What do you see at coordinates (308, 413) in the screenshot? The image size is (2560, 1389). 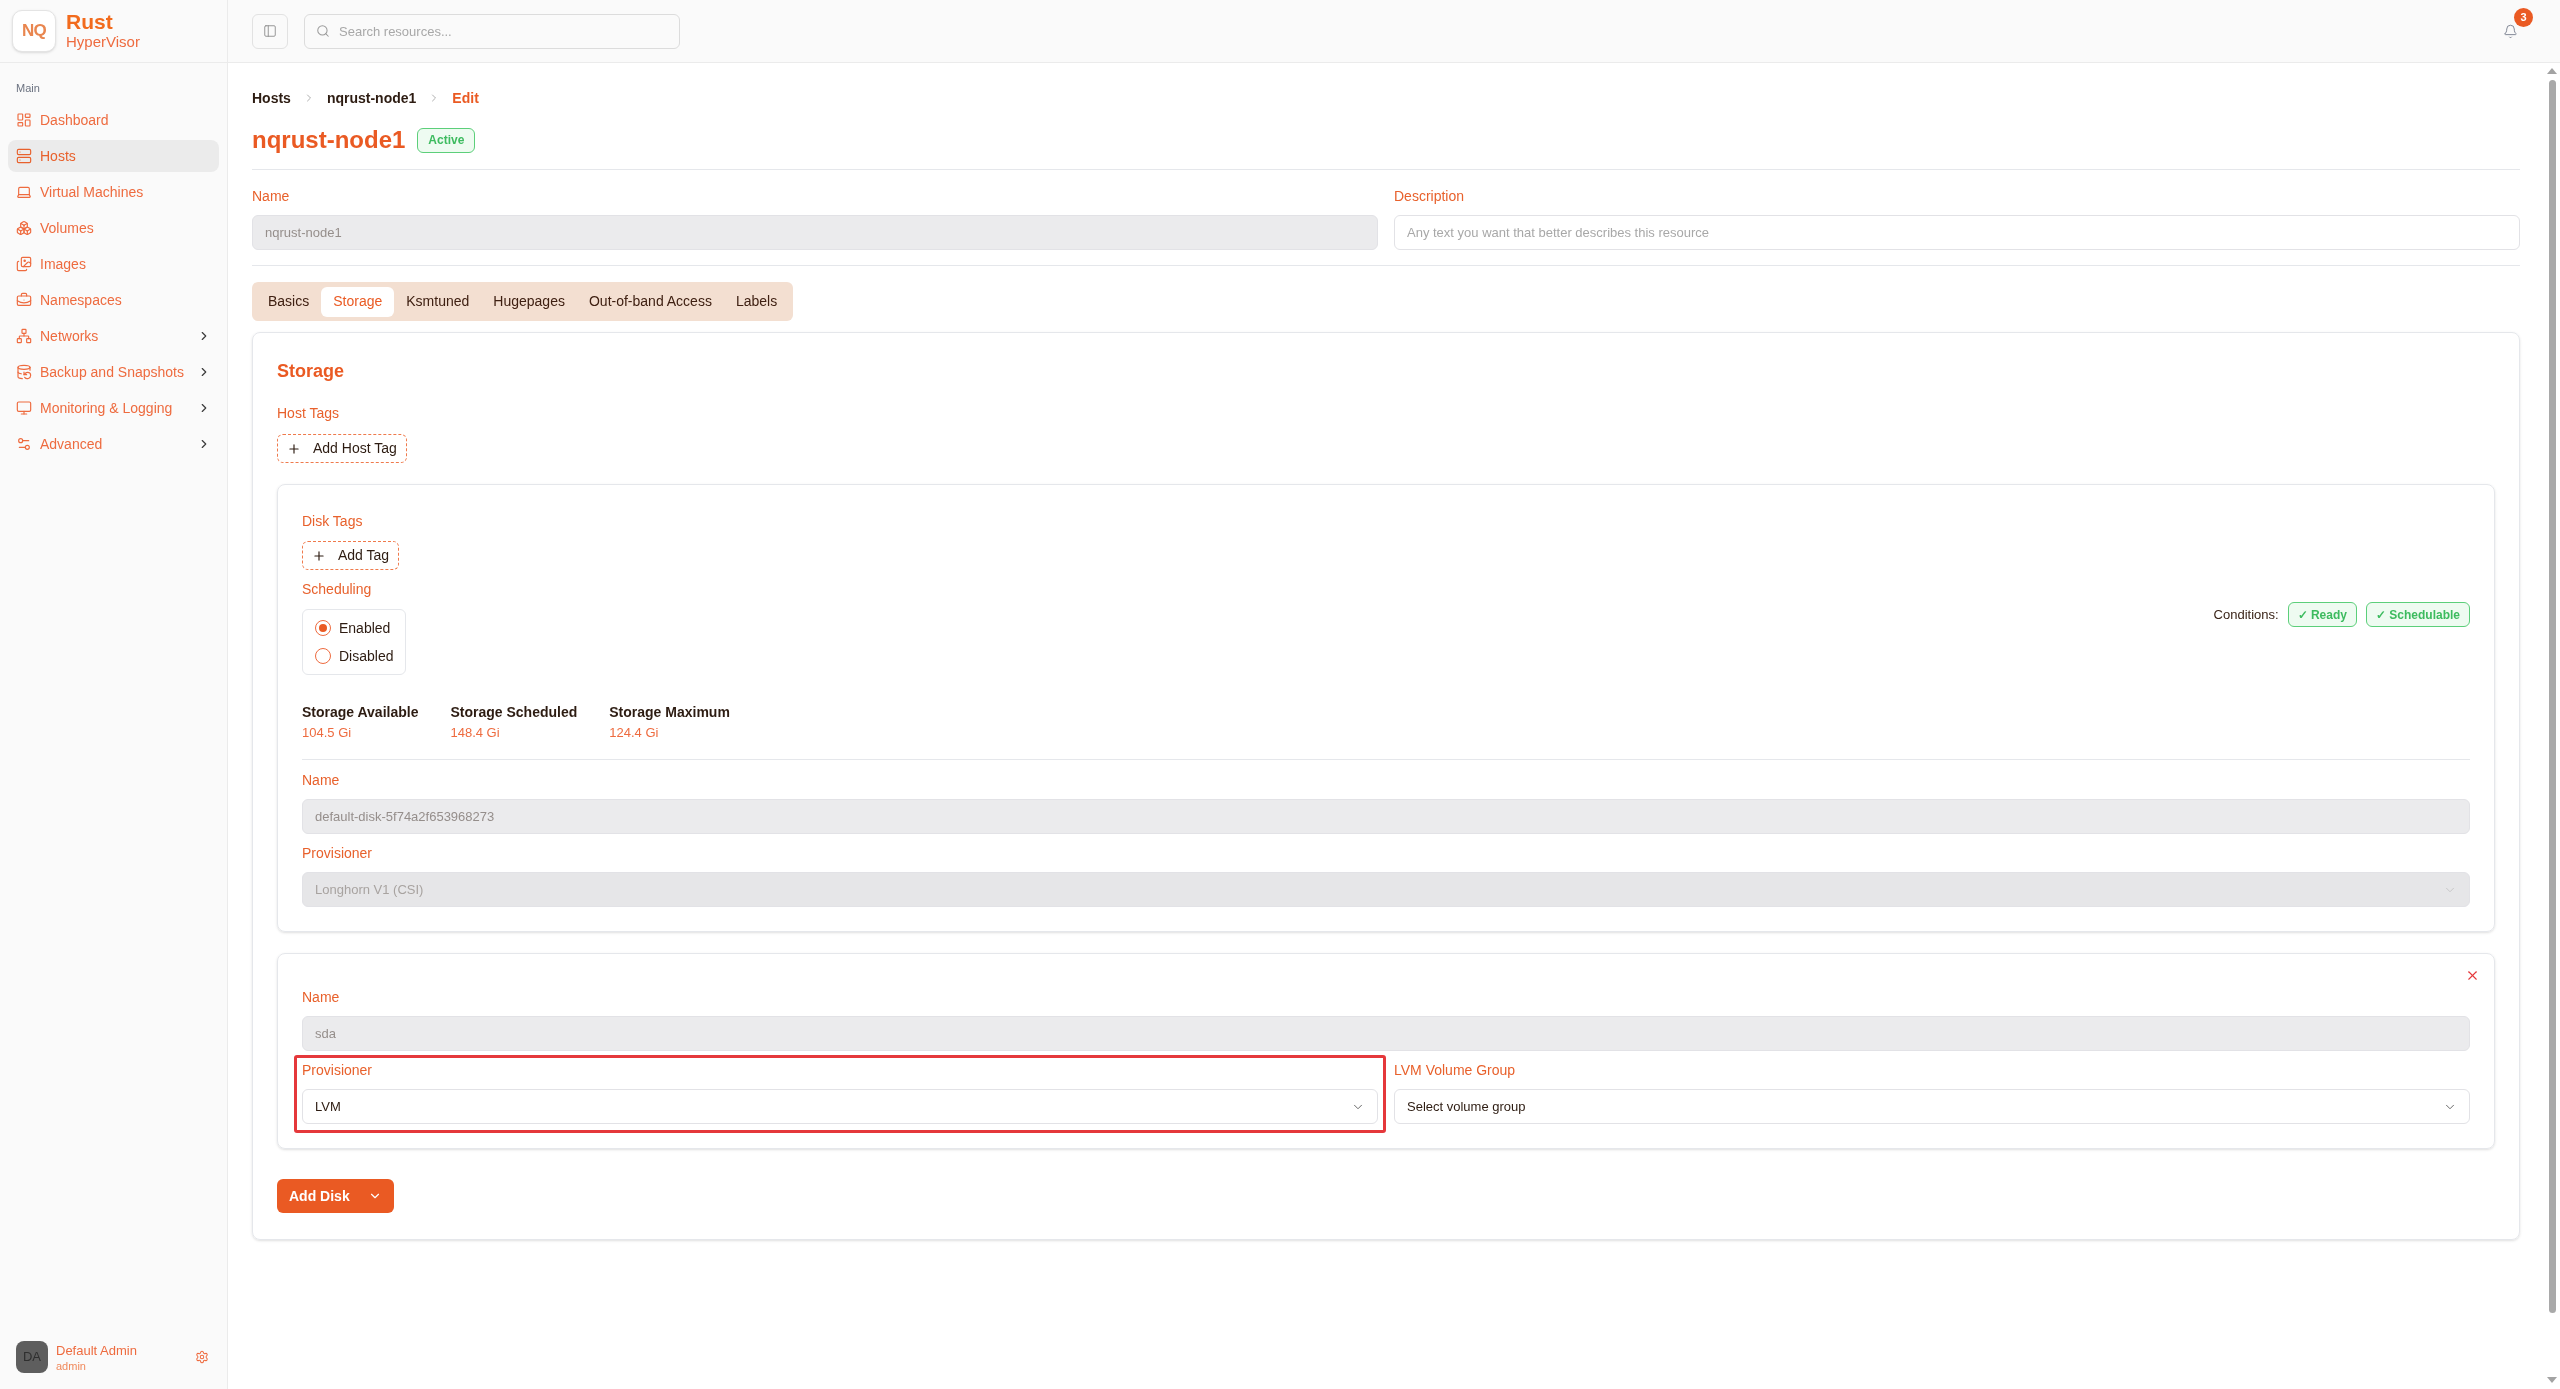 I see `section-label: Host Tags` at bounding box center [308, 413].